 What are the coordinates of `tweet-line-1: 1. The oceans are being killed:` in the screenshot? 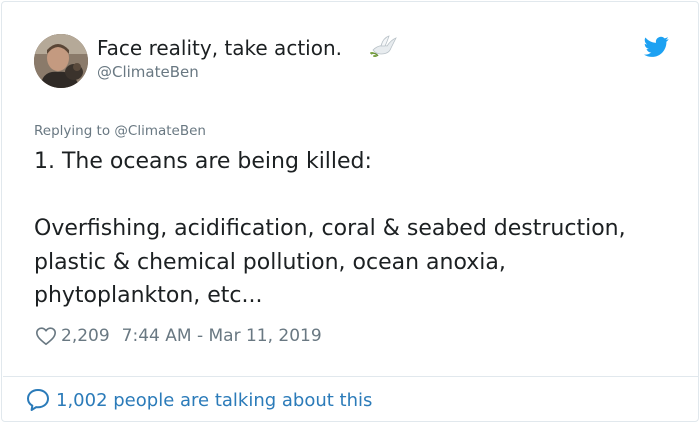 It's located at (203, 161).